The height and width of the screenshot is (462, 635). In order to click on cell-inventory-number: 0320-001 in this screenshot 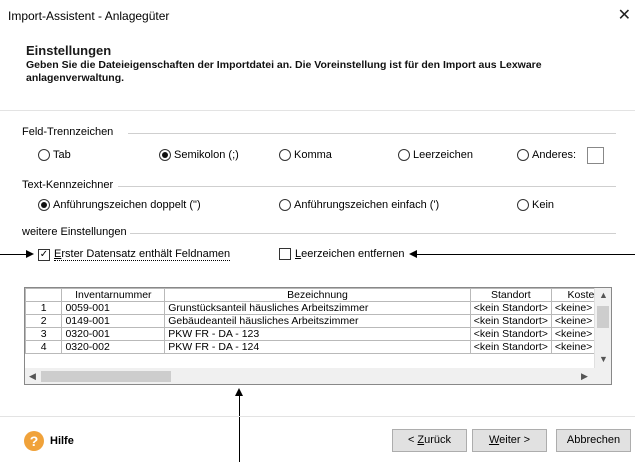, I will do `click(113, 334)`.